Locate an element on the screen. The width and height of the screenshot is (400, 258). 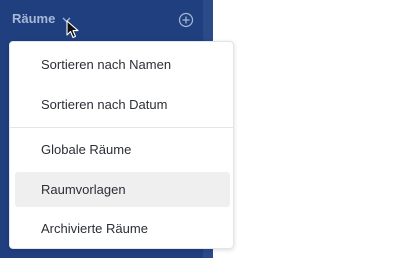
menu-item-sort-by-date: Sortieren nach Datum is located at coordinates (122, 104).